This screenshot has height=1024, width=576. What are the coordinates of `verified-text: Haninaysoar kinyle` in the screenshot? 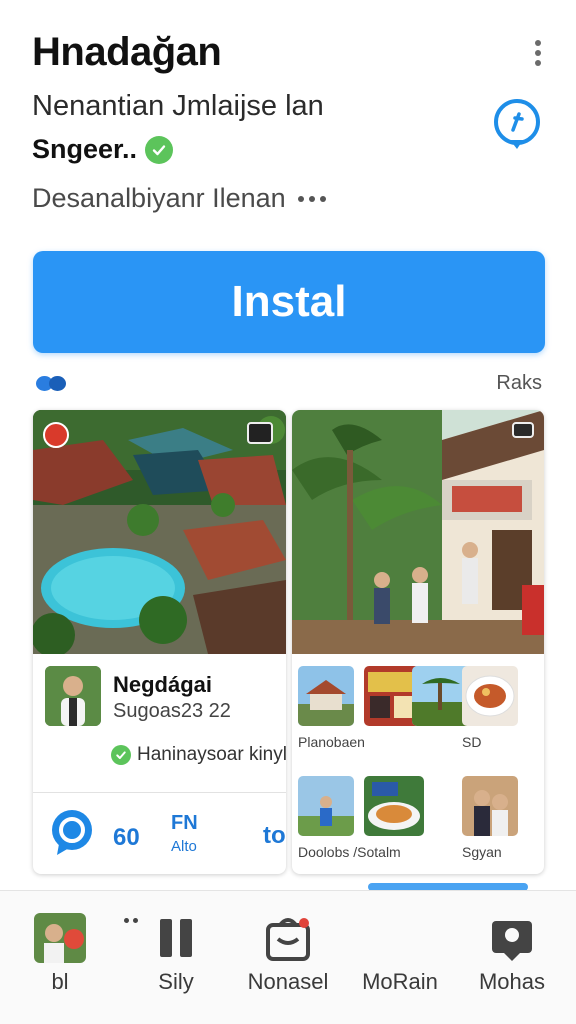 It's located at (211, 754).